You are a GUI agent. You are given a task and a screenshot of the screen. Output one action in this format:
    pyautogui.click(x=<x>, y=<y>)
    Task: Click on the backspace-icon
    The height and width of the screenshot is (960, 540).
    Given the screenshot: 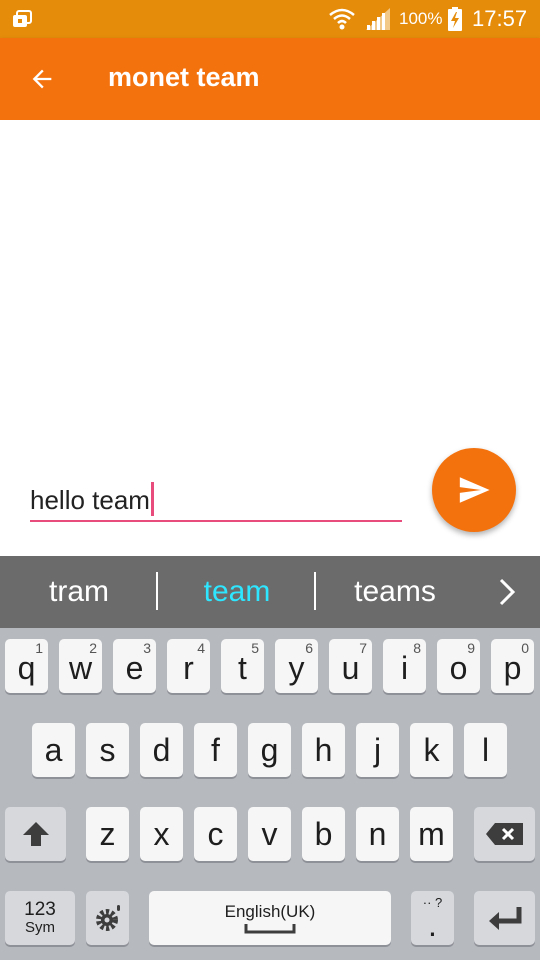 What is the action you would take?
    pyautogui.click(x=504, y=834)
    